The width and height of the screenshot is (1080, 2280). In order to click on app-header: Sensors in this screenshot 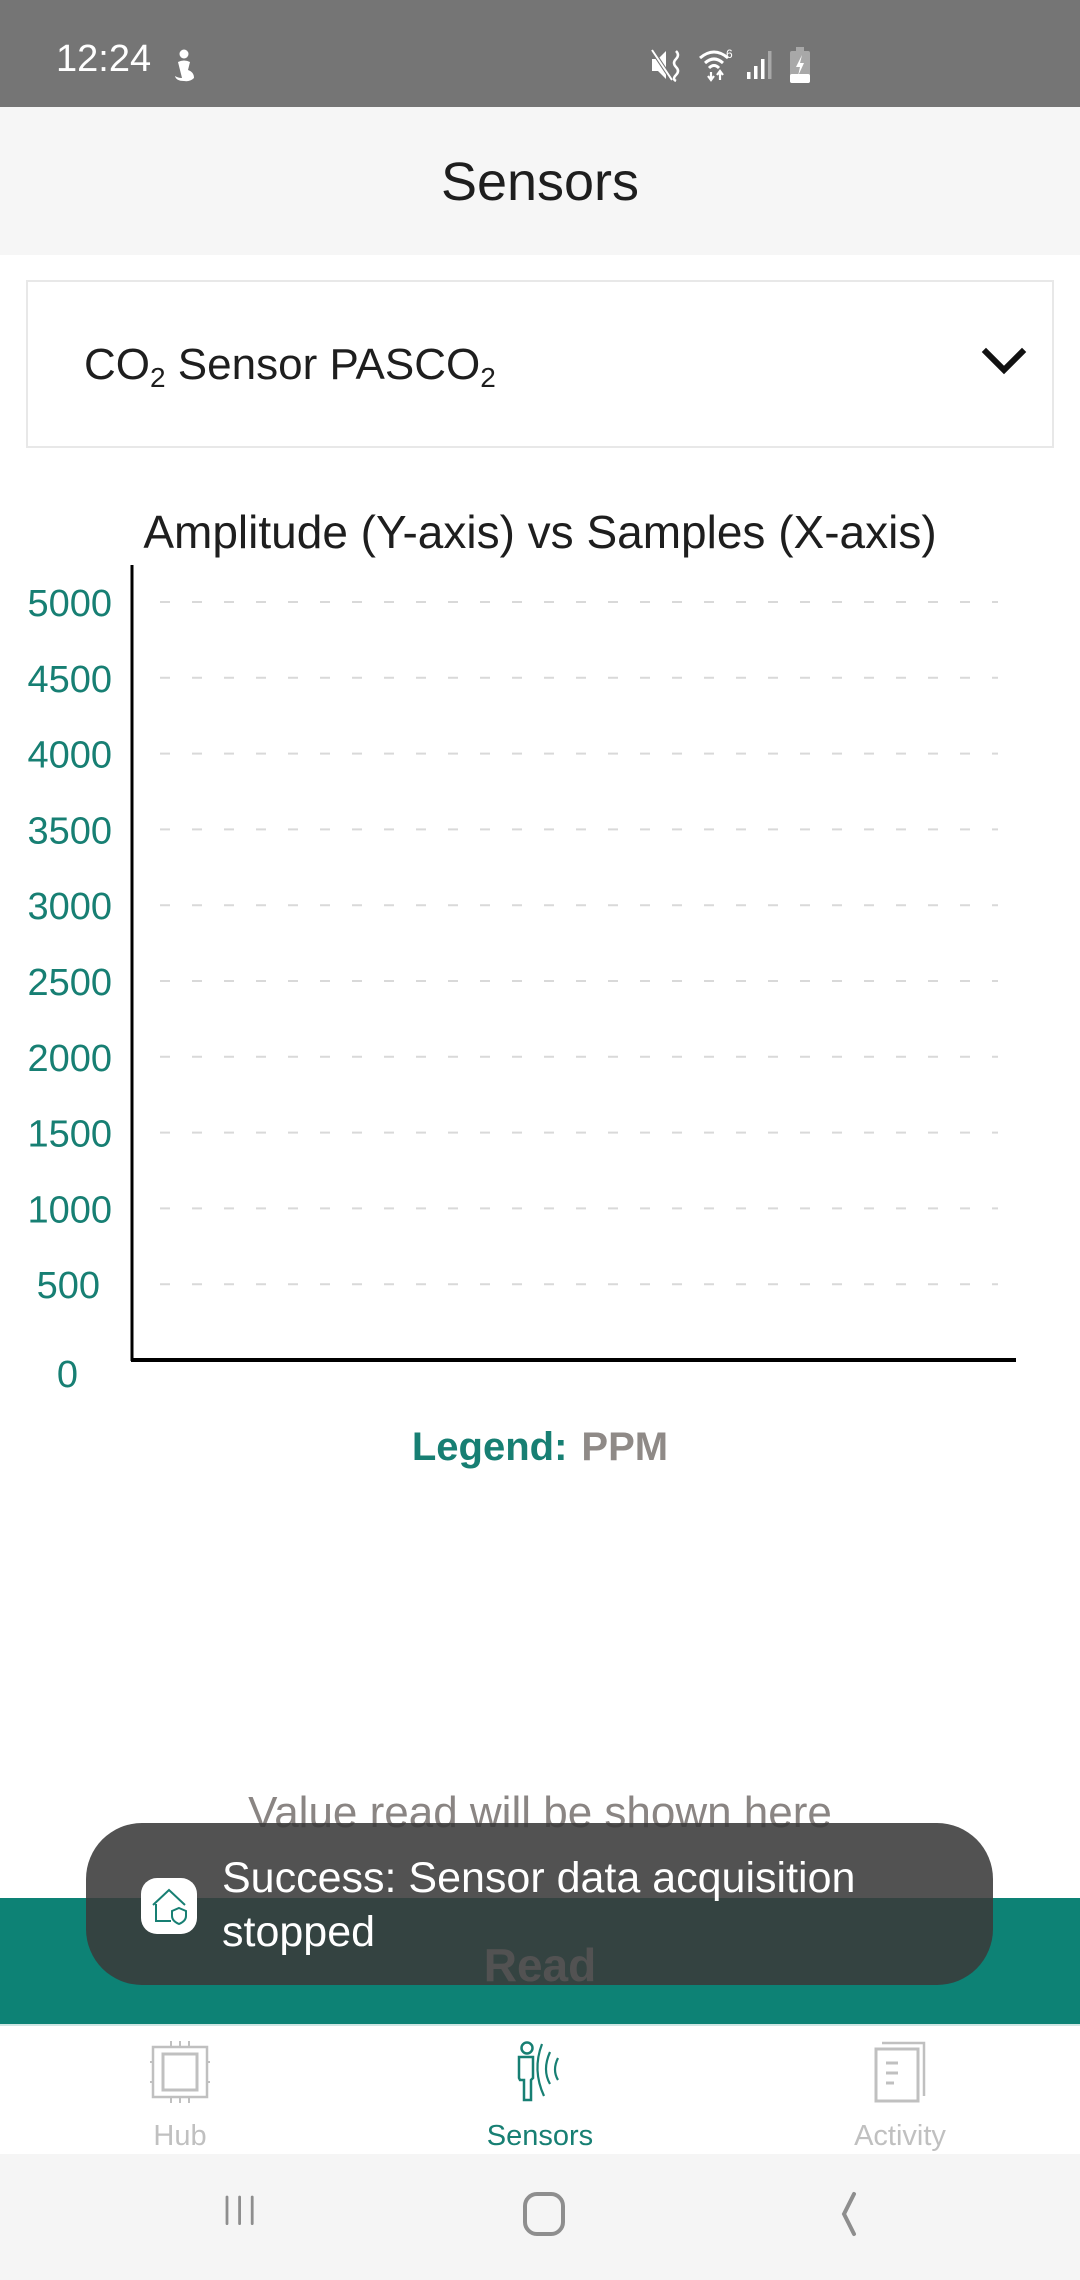, I will do `click(540, 181)`.